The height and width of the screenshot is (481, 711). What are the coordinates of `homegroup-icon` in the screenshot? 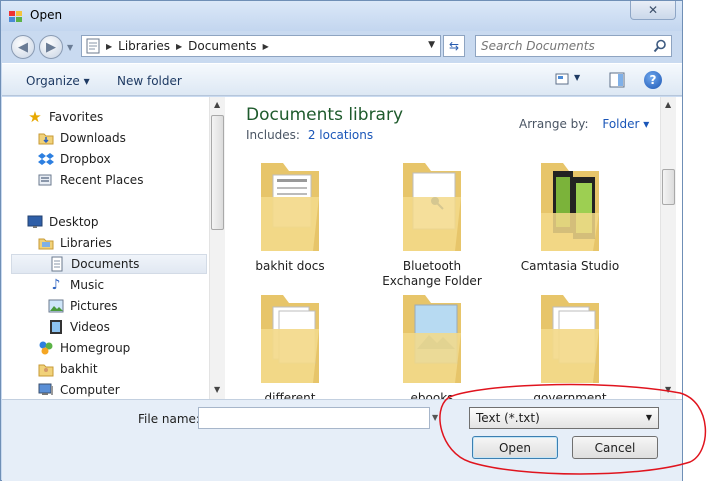 It's located at (46, 348).